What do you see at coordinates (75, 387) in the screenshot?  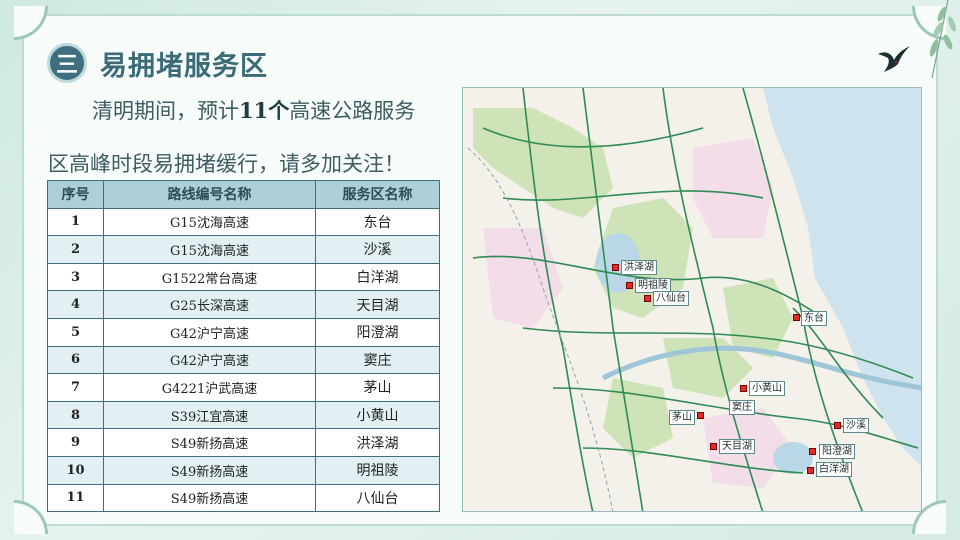 I see `row-index: 7` at bounding box center [75, 387].